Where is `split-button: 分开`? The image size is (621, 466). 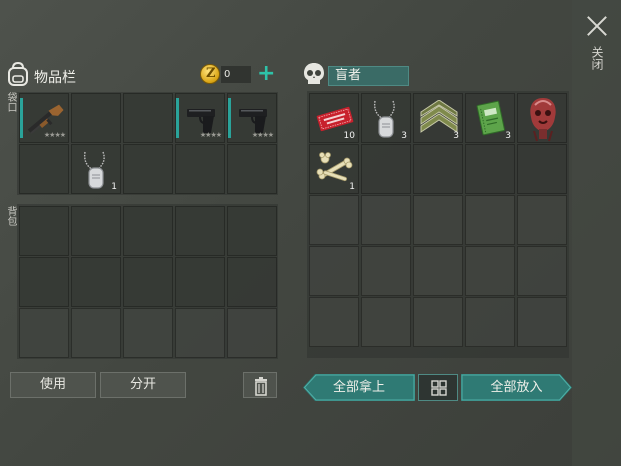
split-button: 分开 is located at coordinates (143, 385).